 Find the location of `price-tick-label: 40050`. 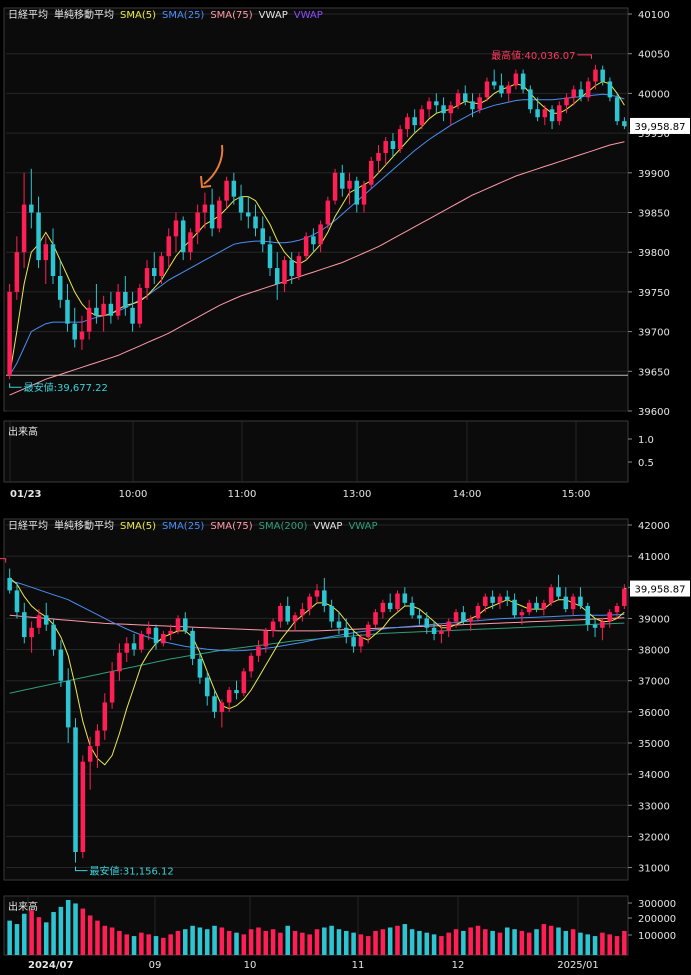

price-tick-label: 40050 is located at coordinates (654, 55).